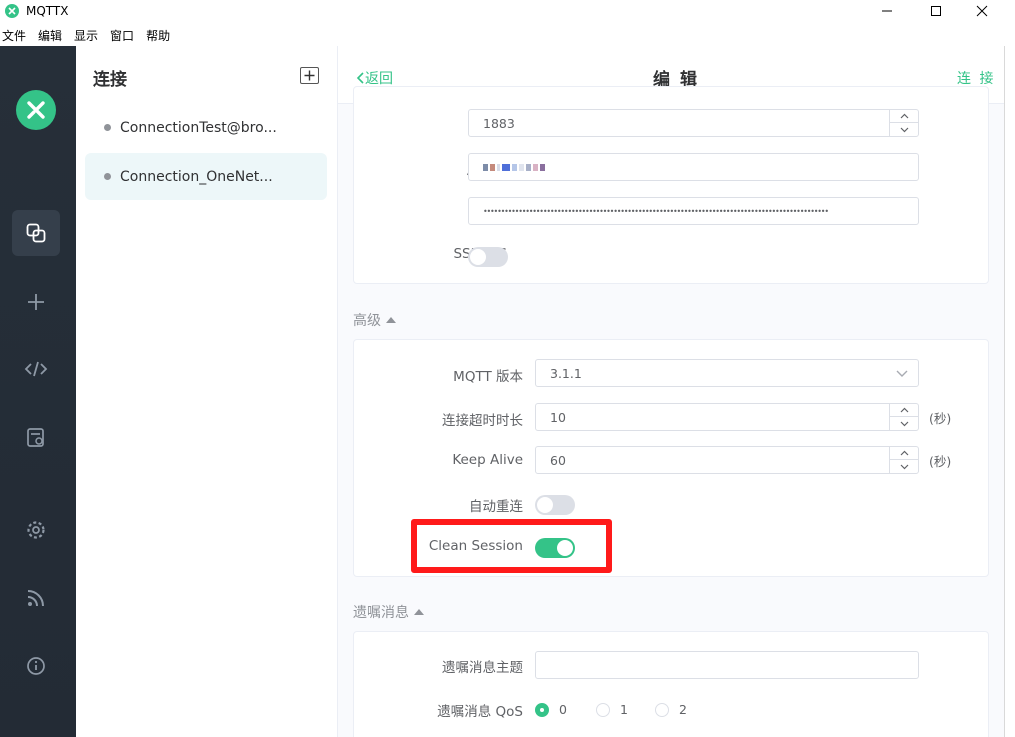 The width and height of the screenshot is (1015, 737). I want to click on keep-alive-value: 60, so click(558, 460).